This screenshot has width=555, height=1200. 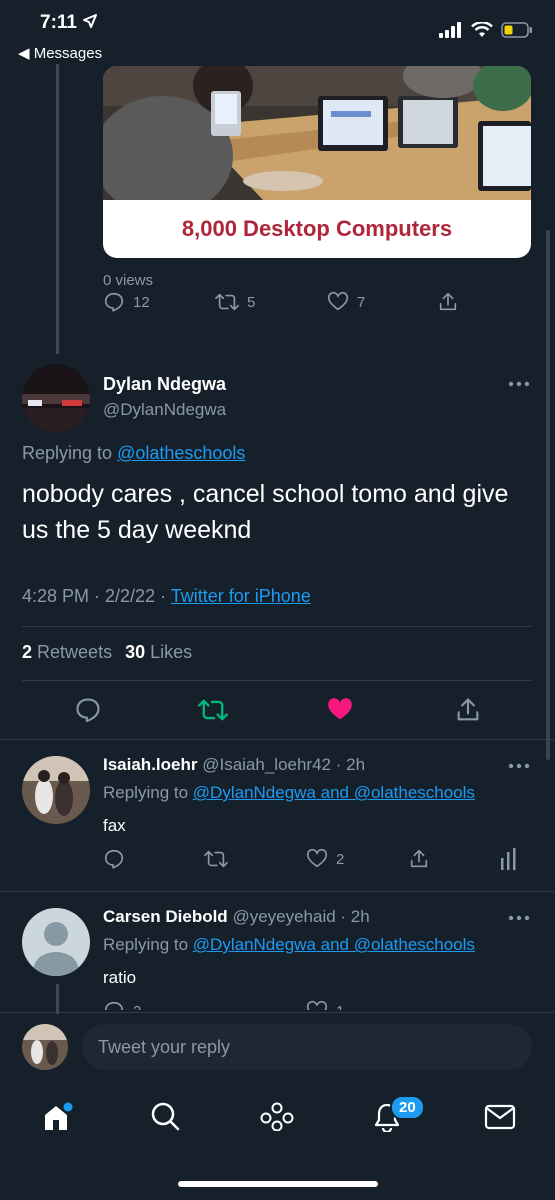 What do you see at coordinates (277, 1116) in the screenshot?
I see `spaces-icon` at bounding box center [277, 1116].